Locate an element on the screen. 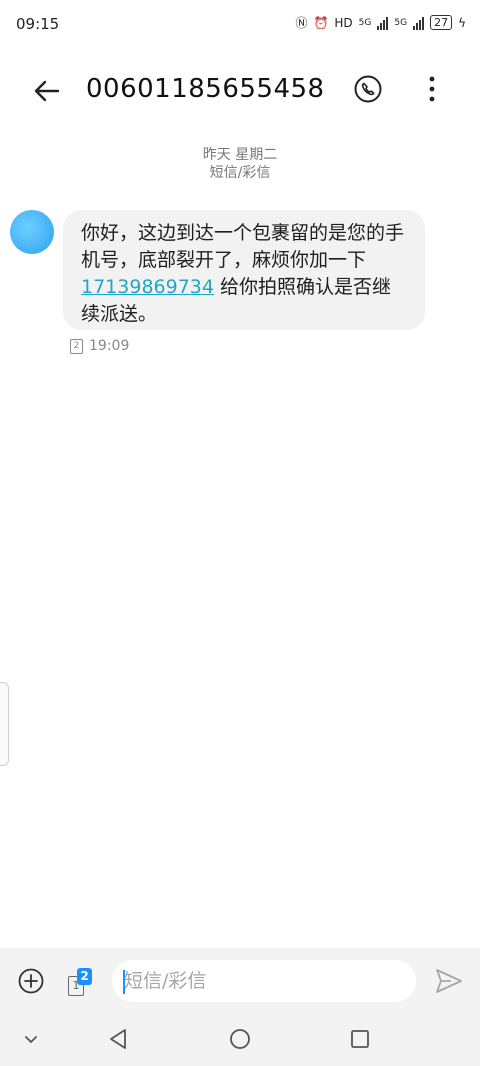 The image size is (480, 1066). message-type-label: 短信/彩信 is located at coordinates (240, 173).